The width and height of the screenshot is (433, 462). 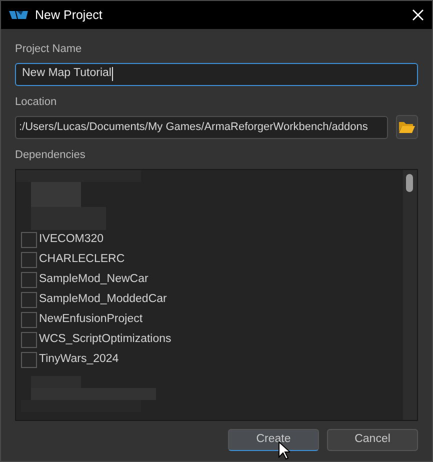 I want to click on checkbox-label: TinyWars_2024, so click(x=79, y=359).